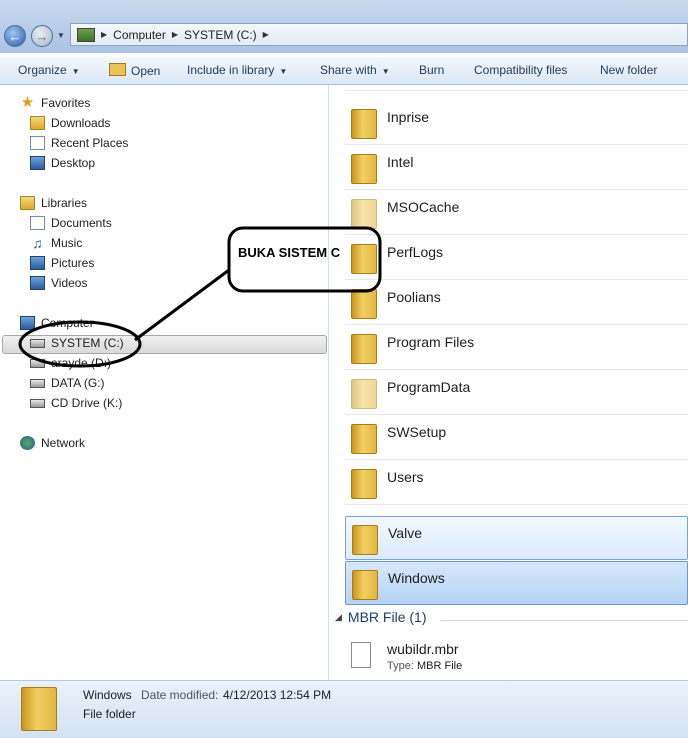  What do you see at coordinates (55, 102) in the screenshot?
I see `nav-favorites: ★ Favorites` at bounding box center [55, 102].